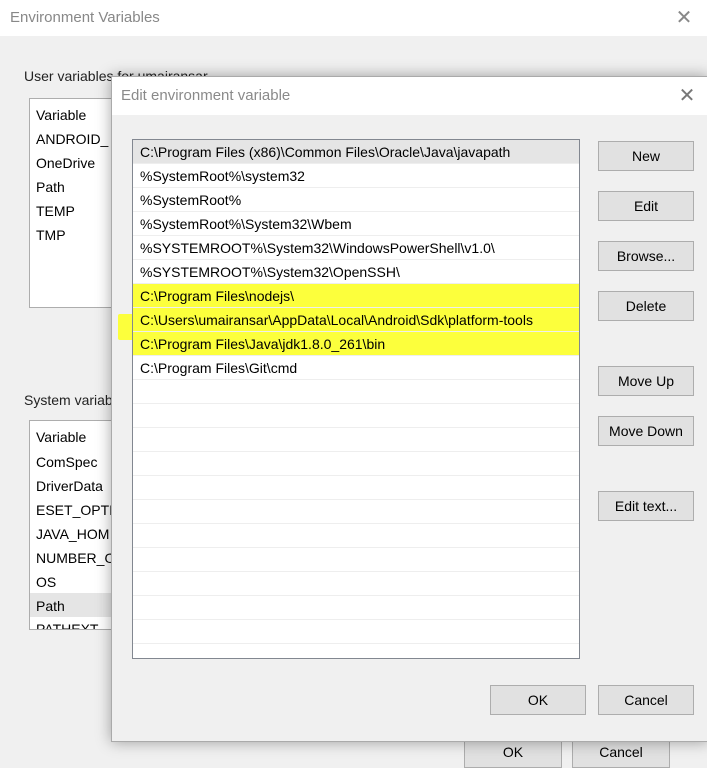 Image resolution: width=707 pixels, height=768 pixels. Describe the element at coordinates (61, 115) in the screenshot. I see `user-variable-column-header: Variable` at that location.